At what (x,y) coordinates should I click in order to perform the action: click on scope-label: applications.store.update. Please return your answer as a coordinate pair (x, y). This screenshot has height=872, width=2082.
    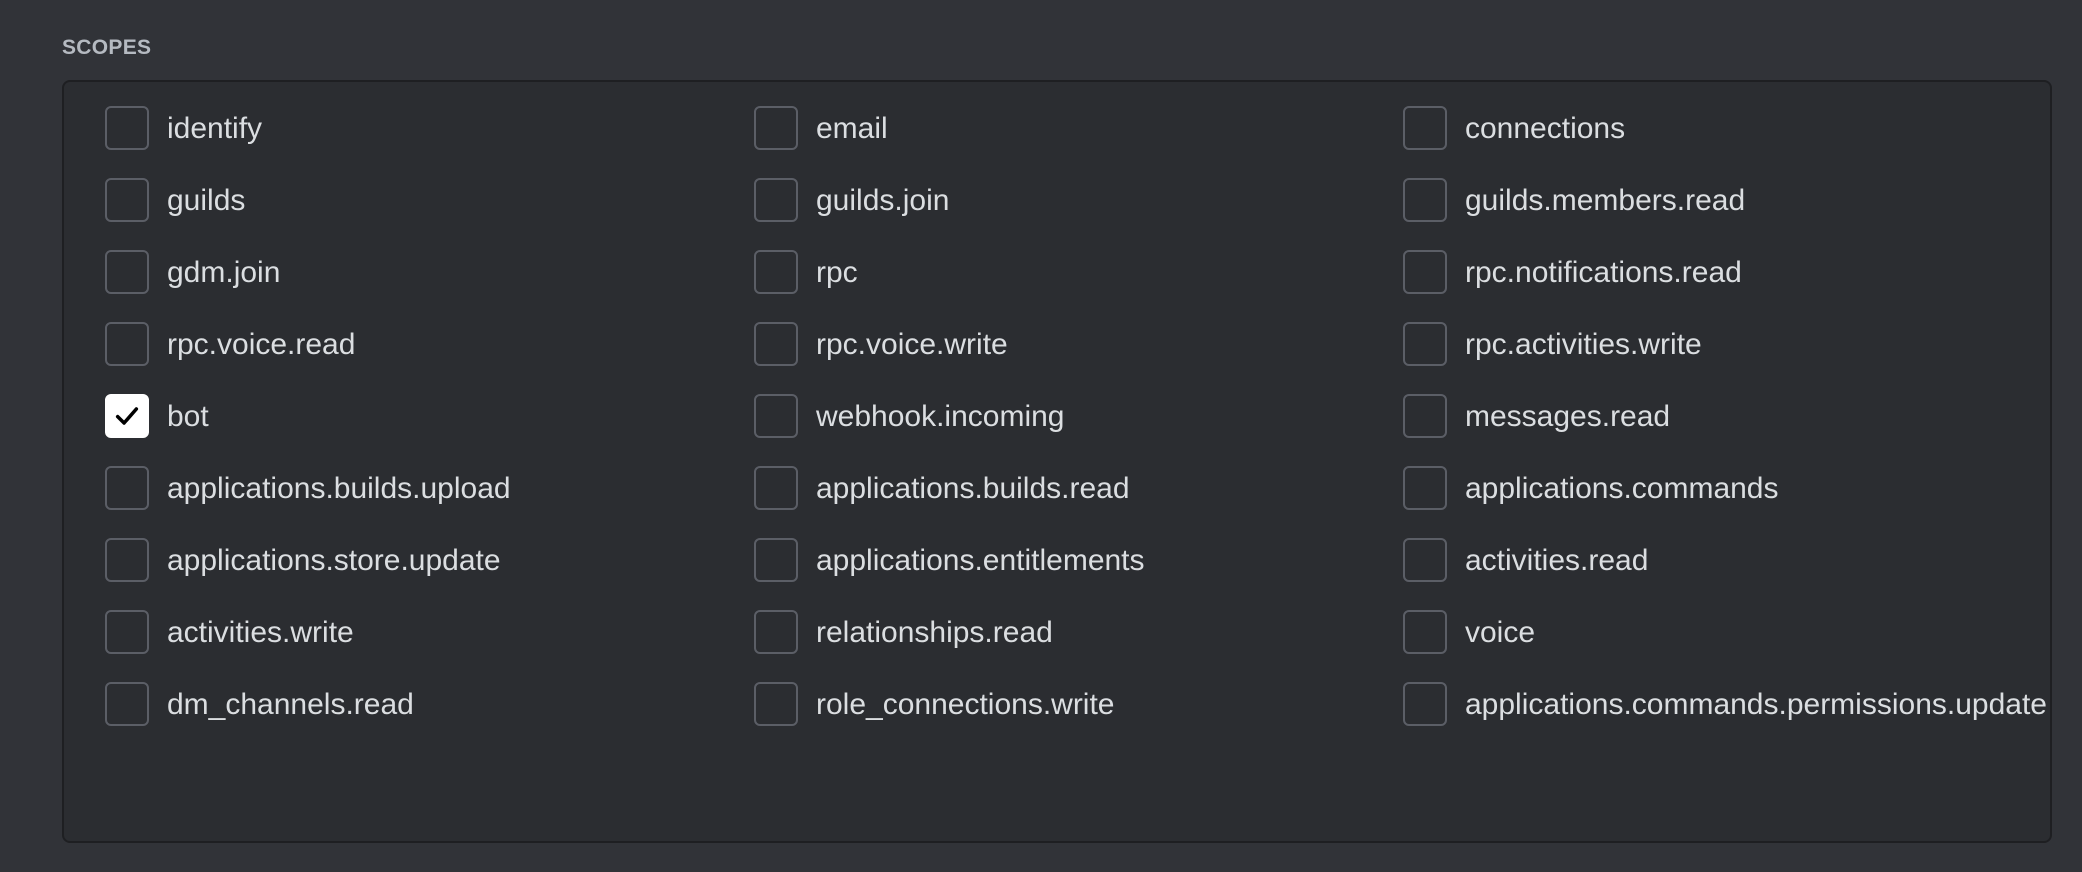
    Looking at the image, I should click on (334, 560).